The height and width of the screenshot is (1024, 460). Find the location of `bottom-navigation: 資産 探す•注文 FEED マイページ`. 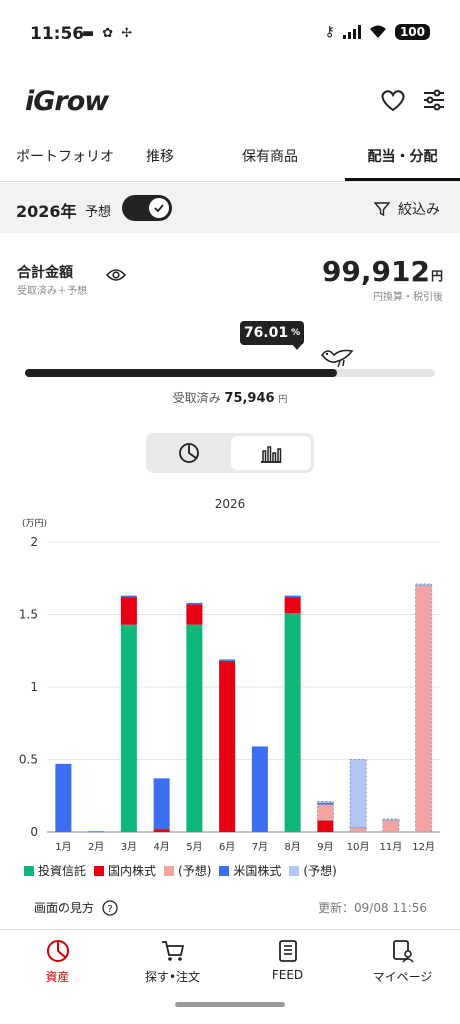

bottom-navigation: 資産 探す•注文 FEED マイページ is located at coordinates (230, 976).